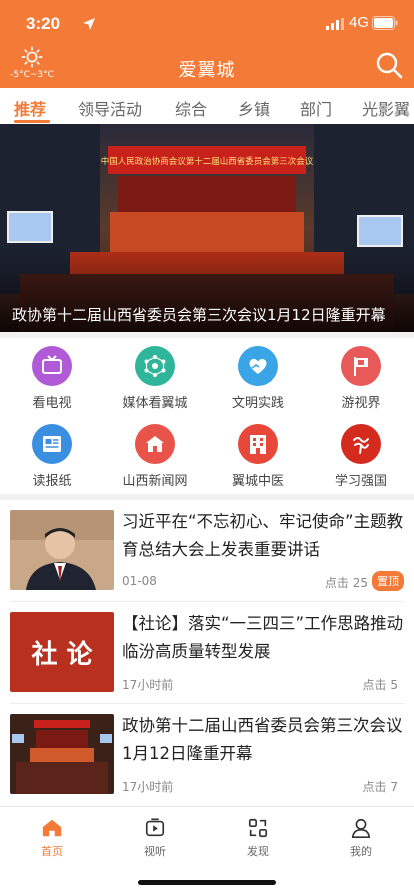  I want to click on nav-label: 发现, so click(258, 851).